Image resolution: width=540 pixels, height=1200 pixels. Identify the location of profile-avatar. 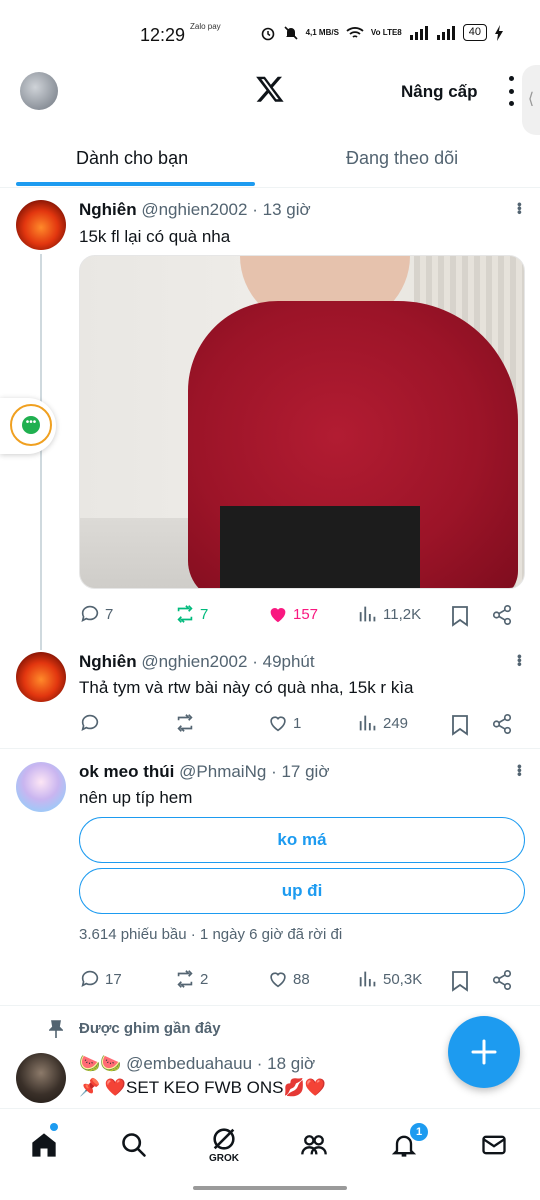
(39, 91).